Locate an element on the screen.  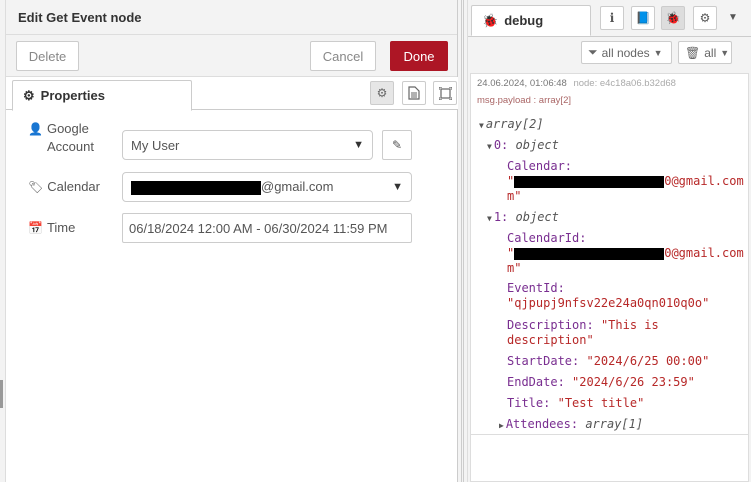
debug-tab-button: 🐞 is located at coordinates (673, 18).